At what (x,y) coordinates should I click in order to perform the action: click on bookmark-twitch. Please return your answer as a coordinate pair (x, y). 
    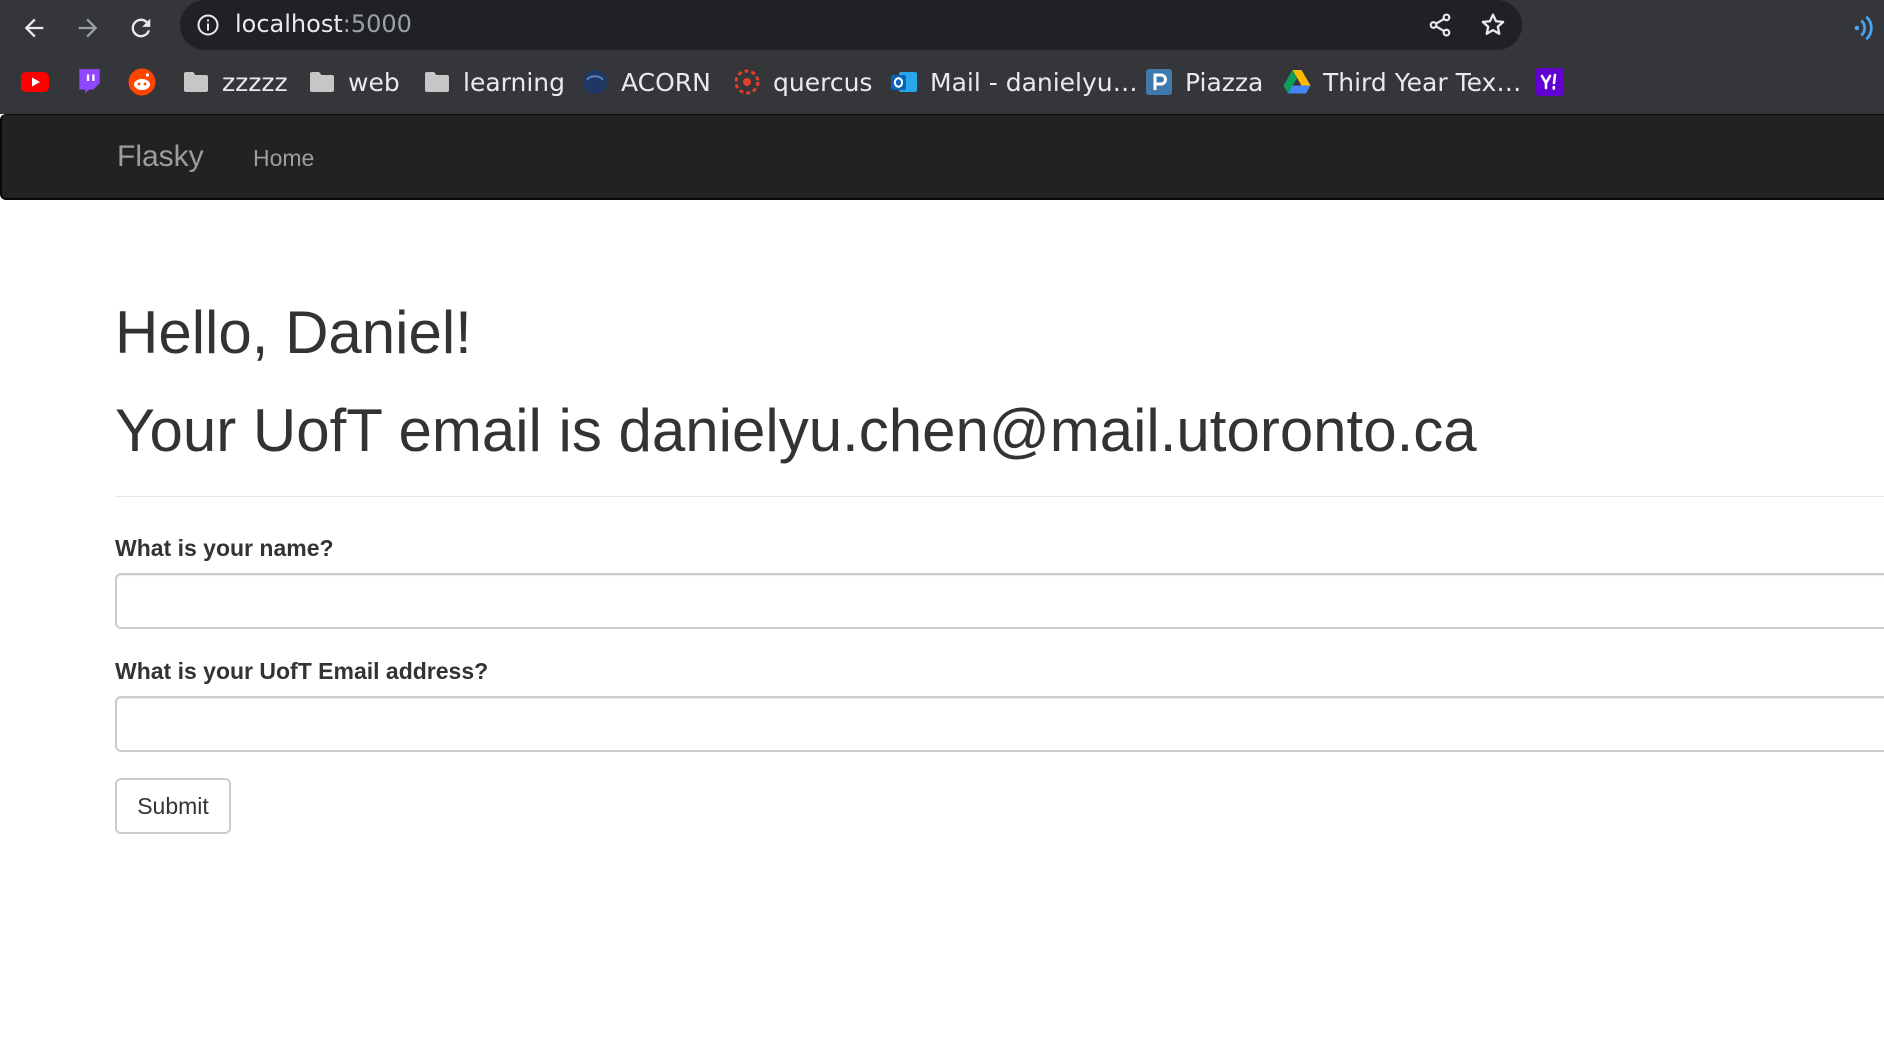
    Looking at the image, I should click on (89, 82).